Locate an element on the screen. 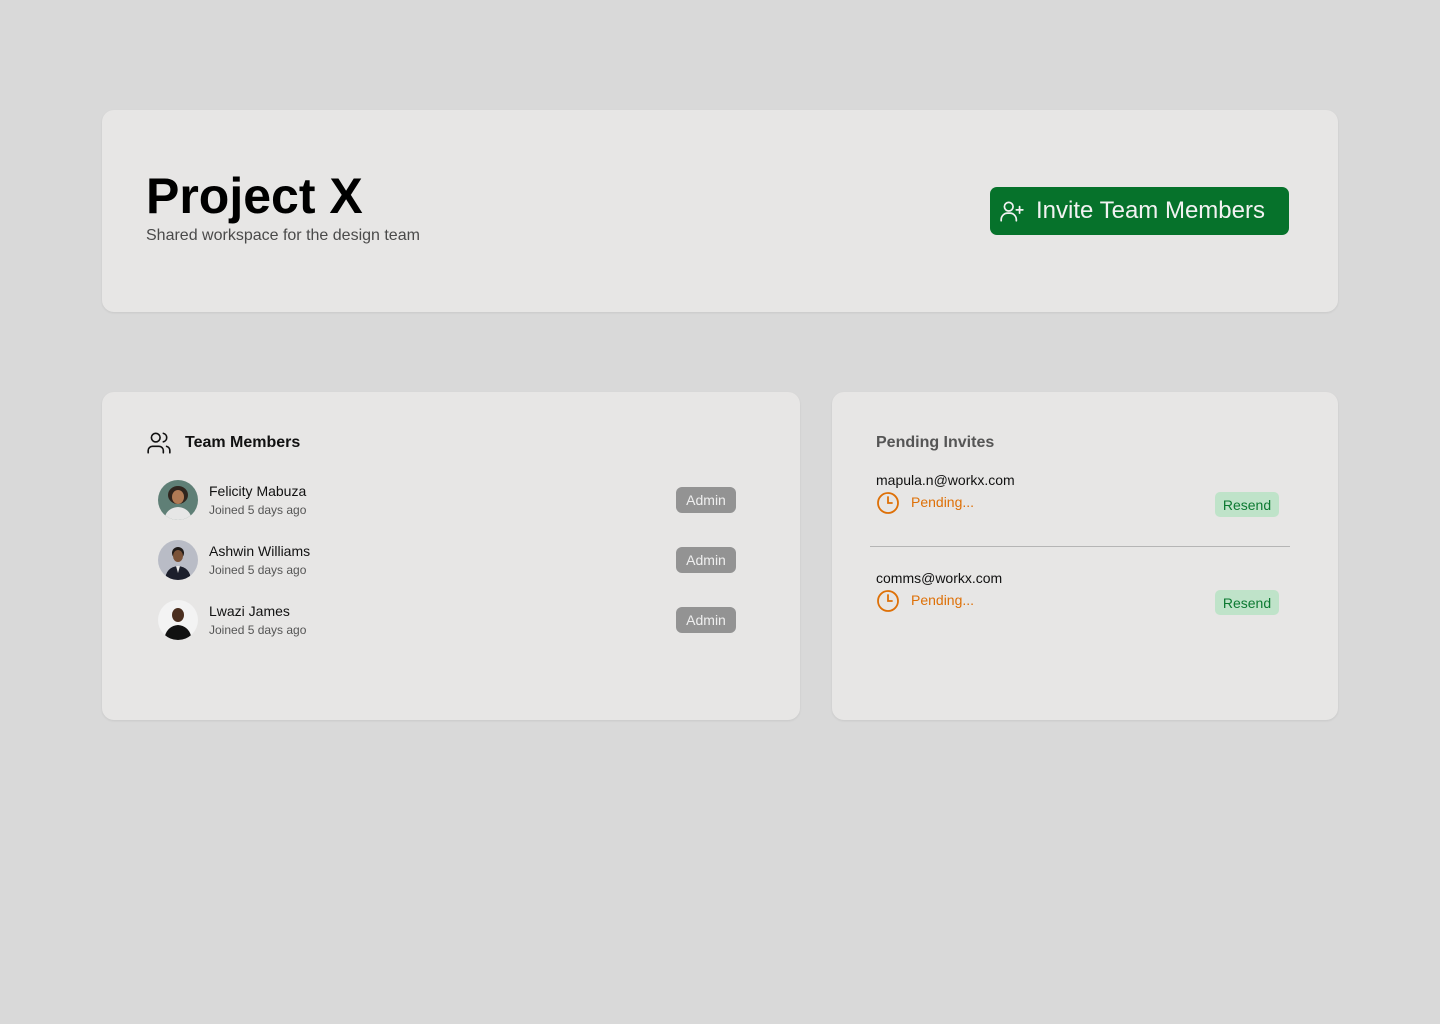 The height and width of the screenshot is (1024, 1440). member-row: Lwazi James Joined 5 days ago Admin is located at coordinates (447, 620).